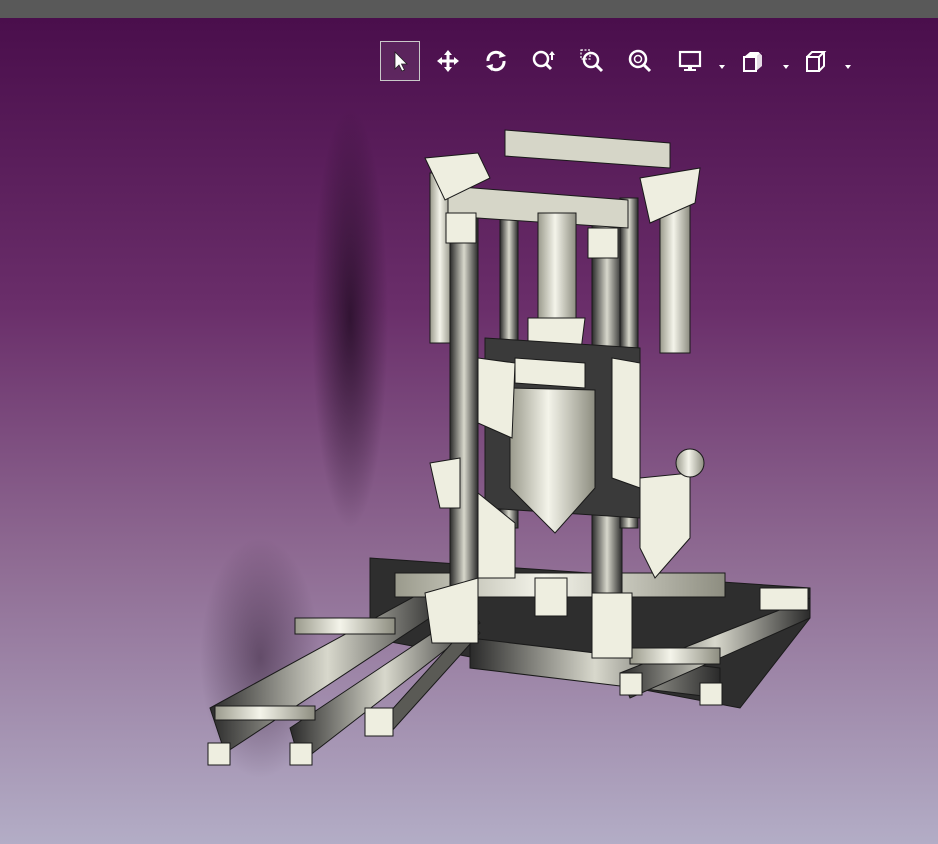 The height and width of the screenshot is (844, 938). What do you see at coordinates (848, 62) in the screenshot?
I see `view-cube-dropdown` at bounding box center [848, 62].